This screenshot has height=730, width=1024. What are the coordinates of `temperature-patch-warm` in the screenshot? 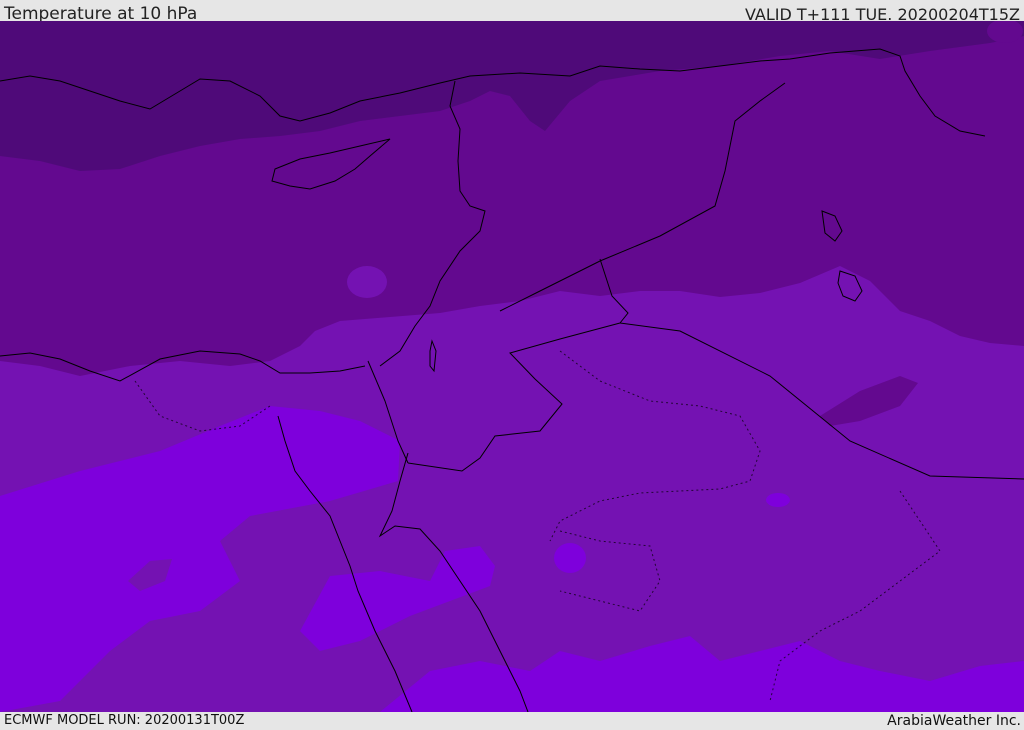 It's located at (570, 558).